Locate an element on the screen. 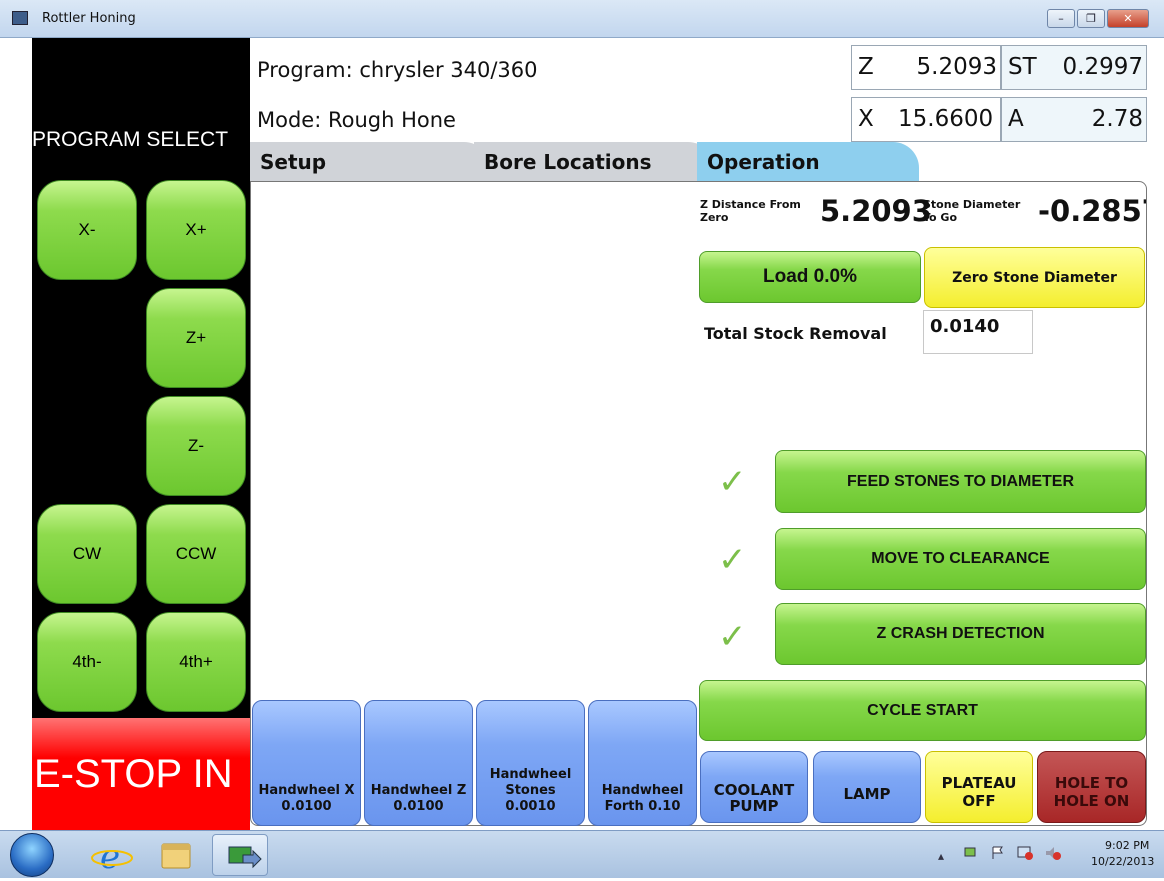 Image resolution: width=1164 pixels, height=881 pixels. rotate-cw-button: CW is located at coordinates (87, 554).